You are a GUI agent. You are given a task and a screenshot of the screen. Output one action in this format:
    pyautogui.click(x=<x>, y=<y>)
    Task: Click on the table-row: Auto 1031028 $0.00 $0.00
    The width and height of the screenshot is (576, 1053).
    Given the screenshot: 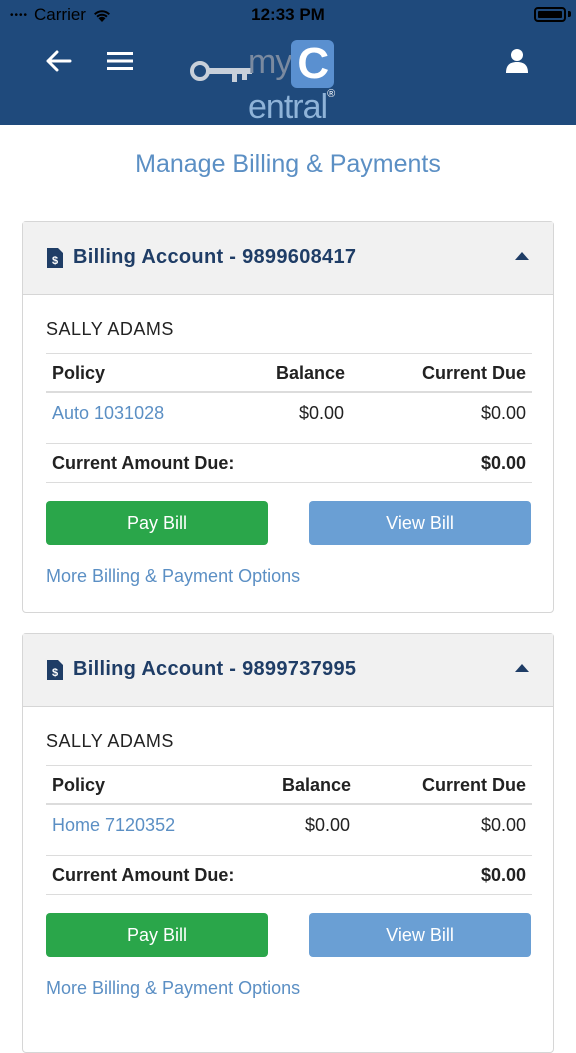 What is the action you would take?
    pyautogui.click(x=289, y=418)
    